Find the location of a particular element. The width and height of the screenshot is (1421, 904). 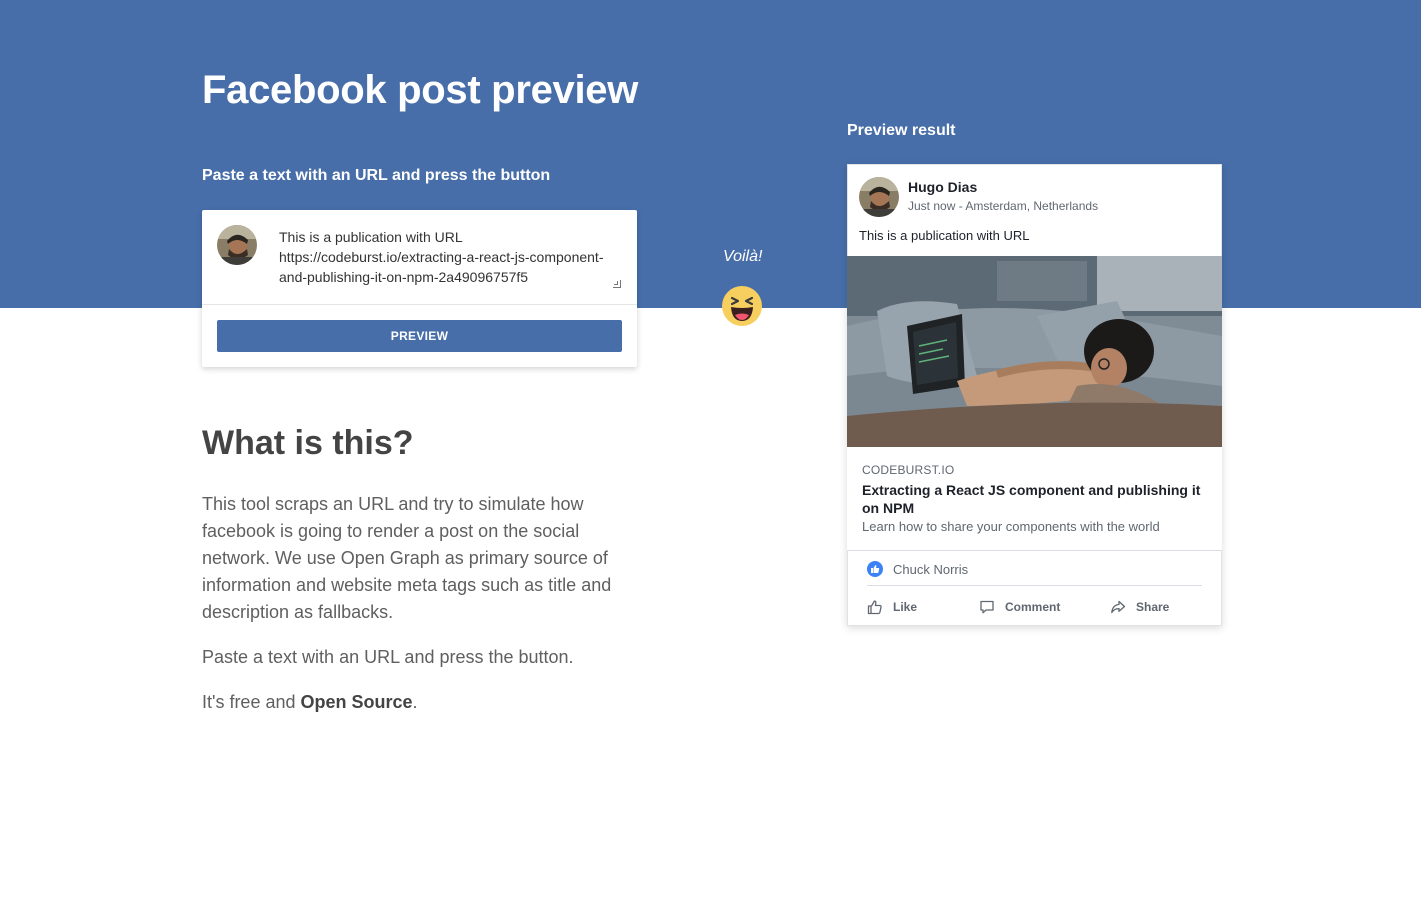

textarea-resize-handle is located at coordinates (617, 284).